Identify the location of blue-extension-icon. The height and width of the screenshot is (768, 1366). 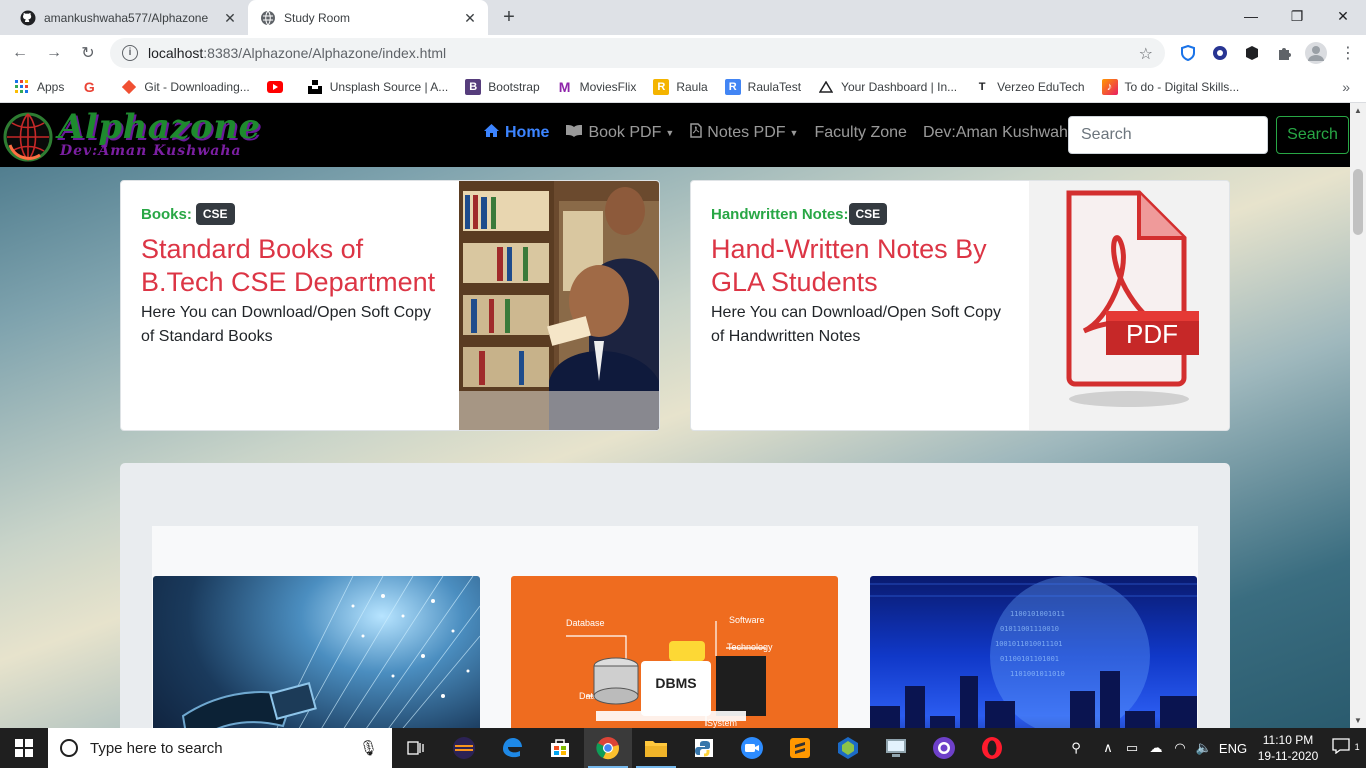
(1220, 53).